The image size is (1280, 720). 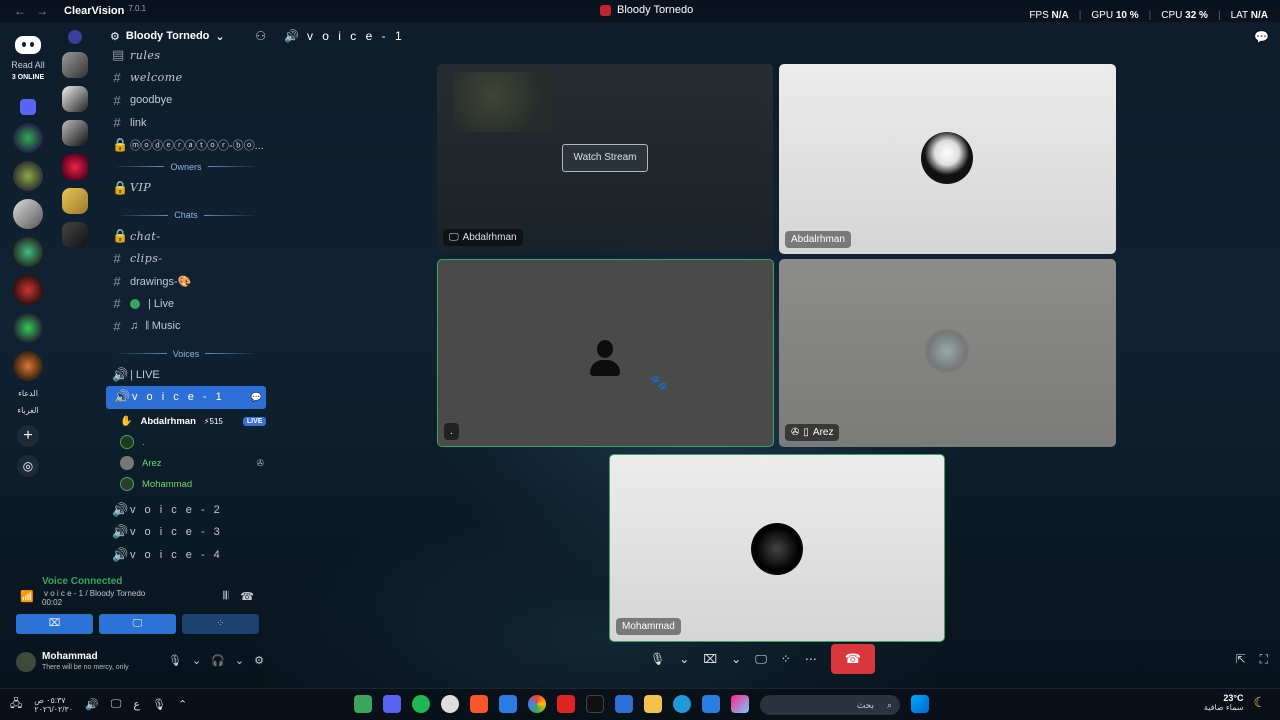 What do you see at coordinates (595, 704) in the screenshot?
I see `tiktok-icon` at bounding box center [595, 704].